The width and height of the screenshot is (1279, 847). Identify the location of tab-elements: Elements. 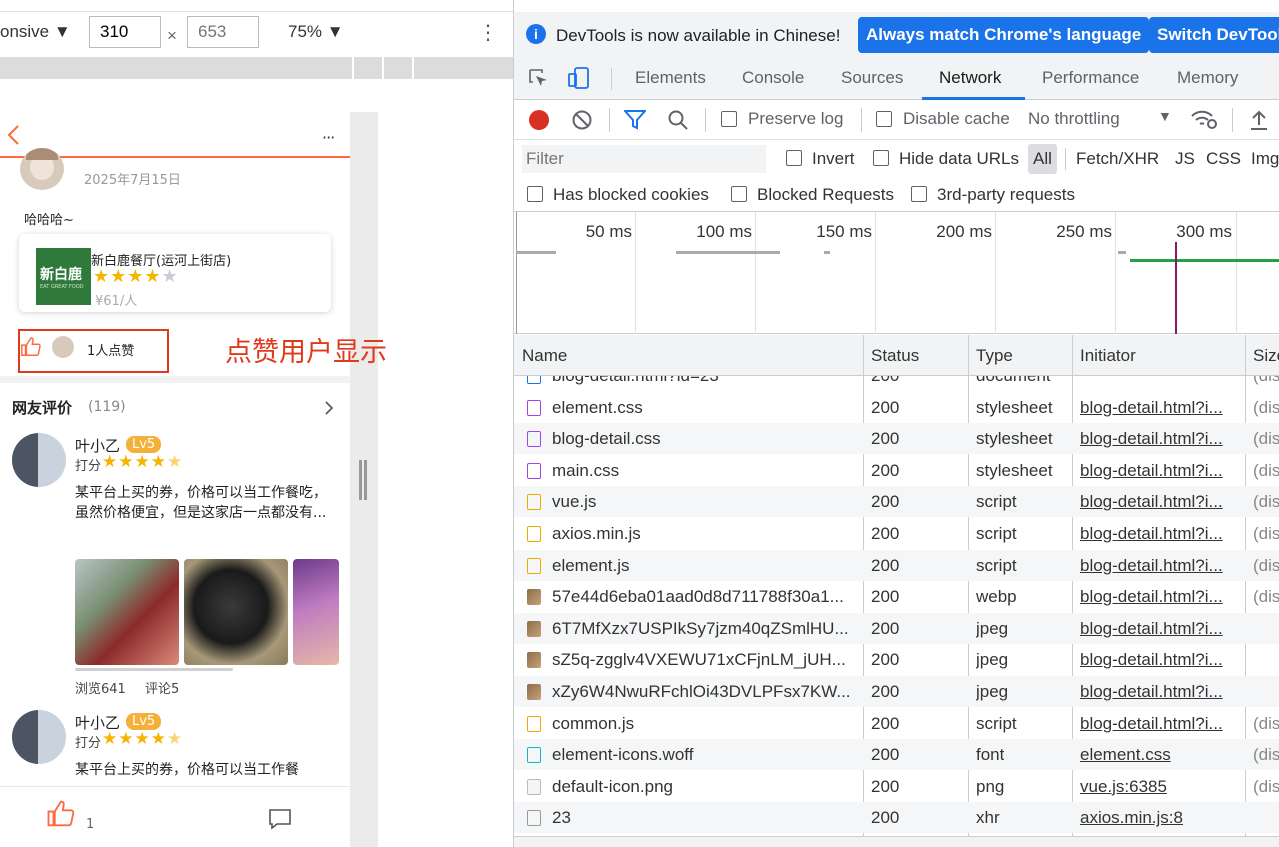
(670, 78).